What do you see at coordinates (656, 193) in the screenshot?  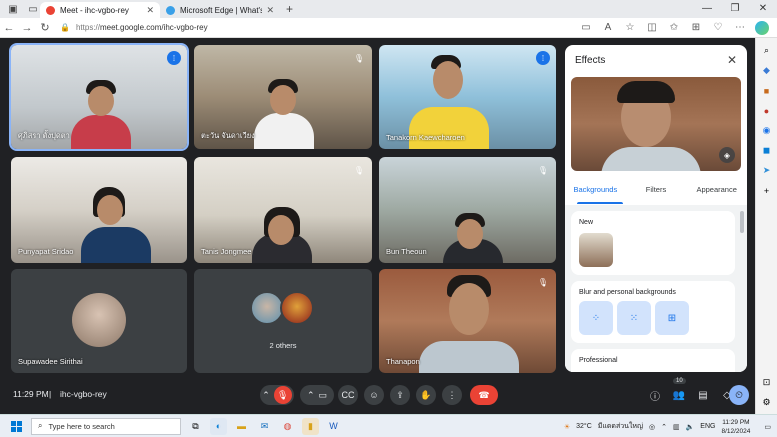 I see `tab-filters: Filters` at bounding box center [656, 193].